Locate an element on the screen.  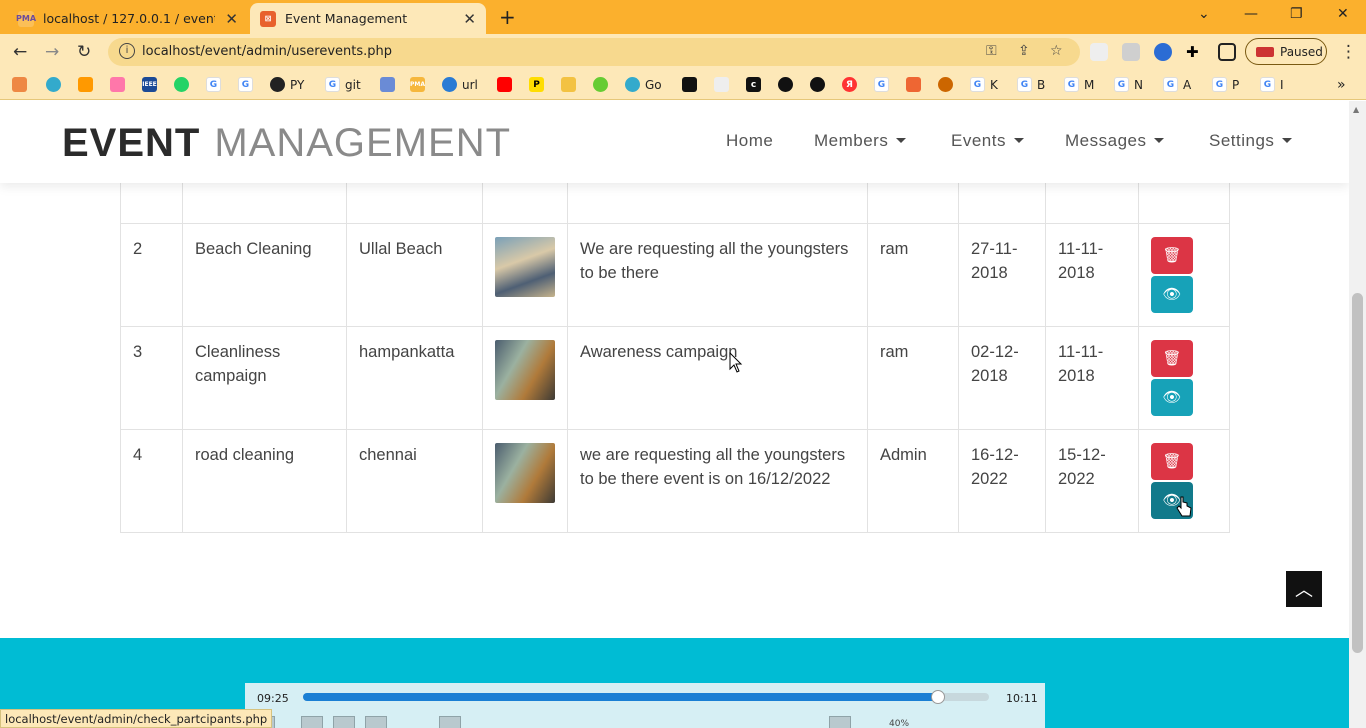
bookmark-google-n: GN is located at coordinates (1128, 84).